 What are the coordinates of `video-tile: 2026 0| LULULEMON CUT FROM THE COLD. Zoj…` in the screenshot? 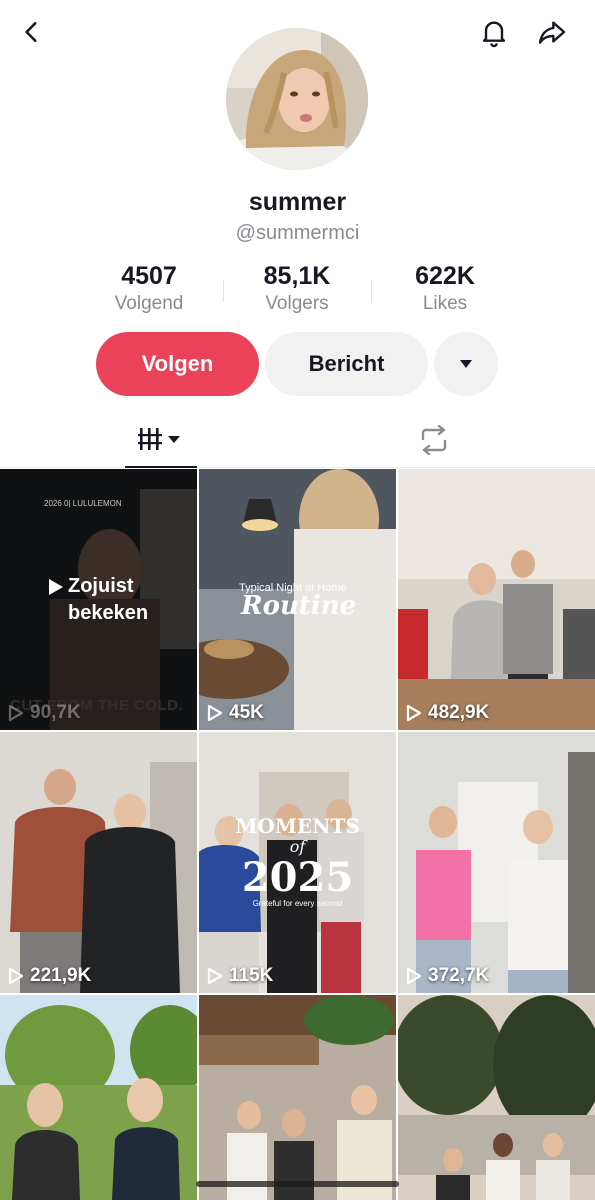 It's located at (98, 599).